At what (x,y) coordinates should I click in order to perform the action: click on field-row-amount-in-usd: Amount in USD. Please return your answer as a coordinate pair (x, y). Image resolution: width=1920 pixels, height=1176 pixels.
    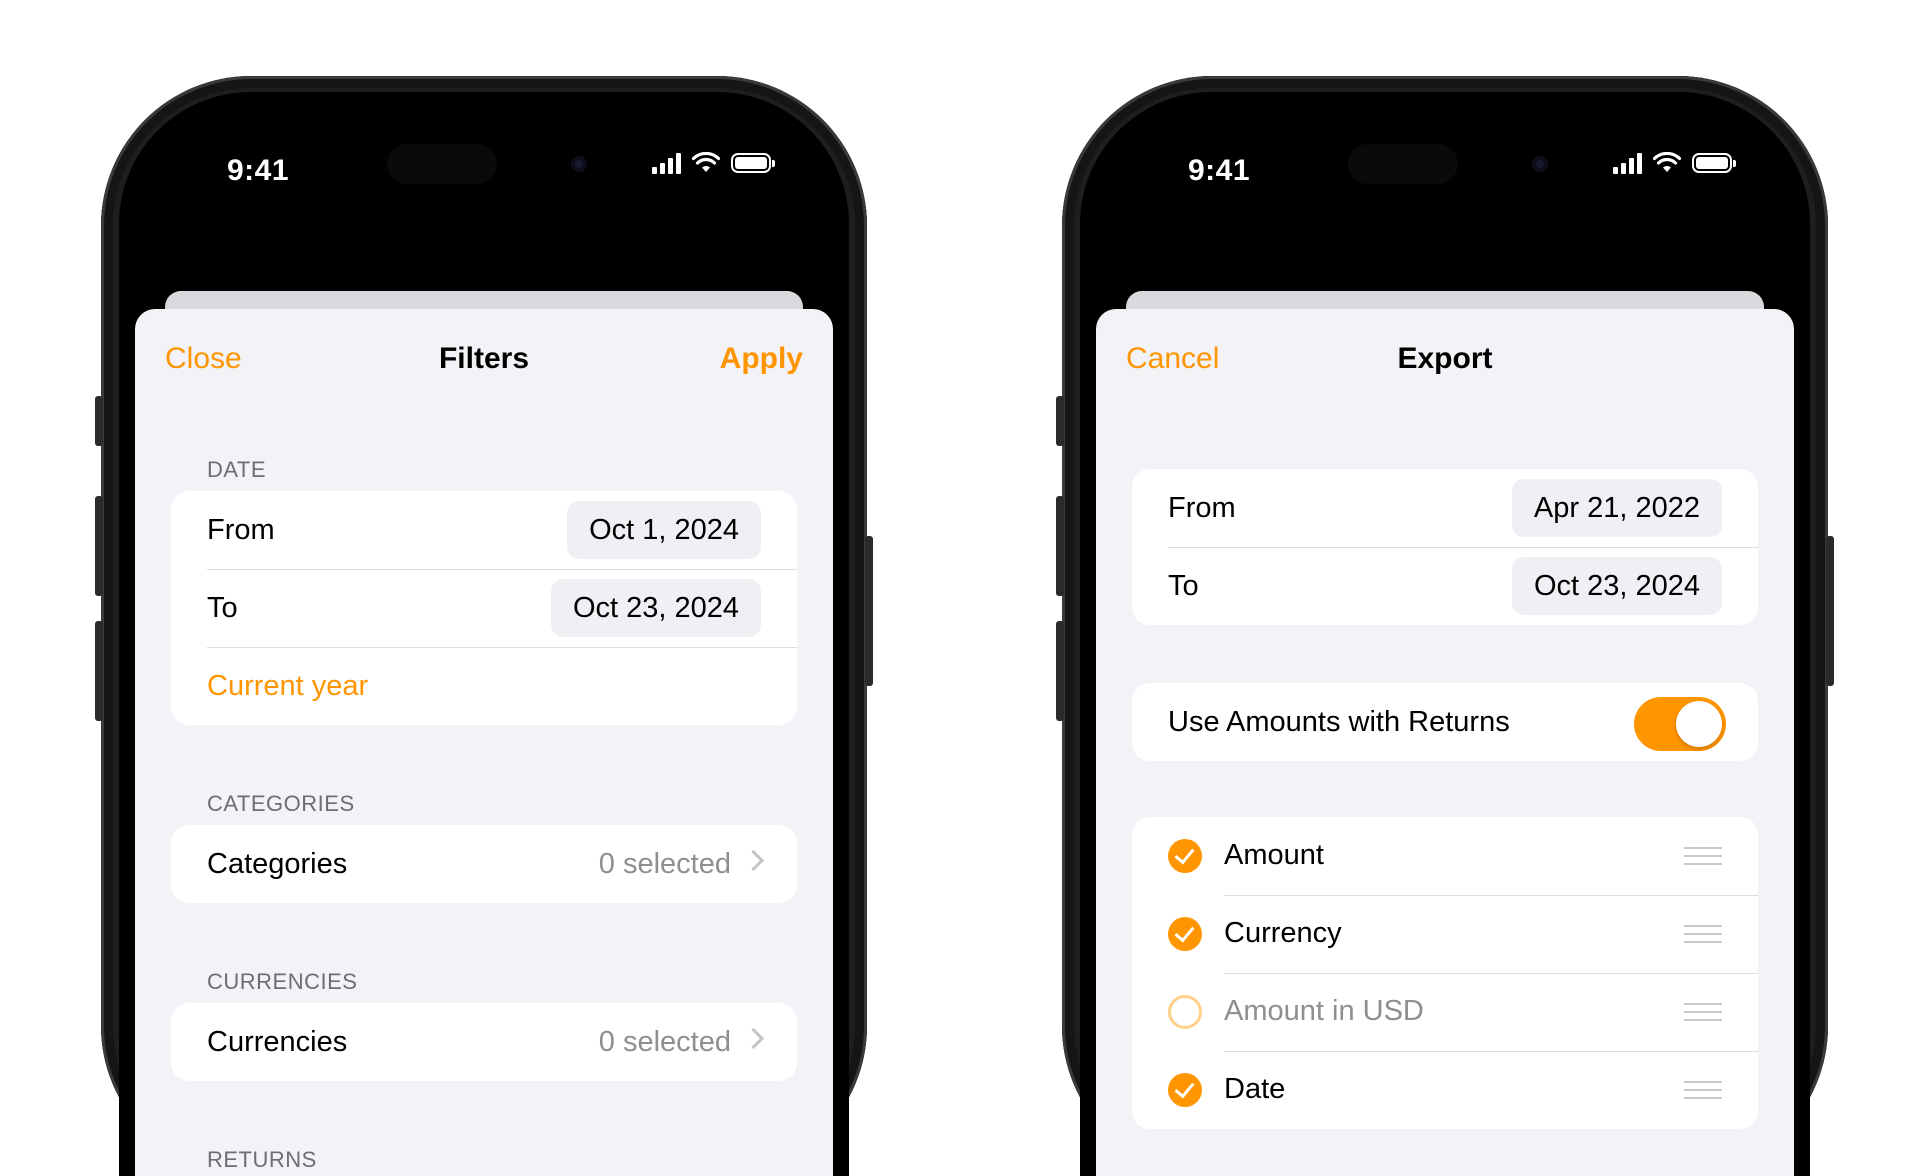
    Looking at the image, I should click on (1445, 1012).